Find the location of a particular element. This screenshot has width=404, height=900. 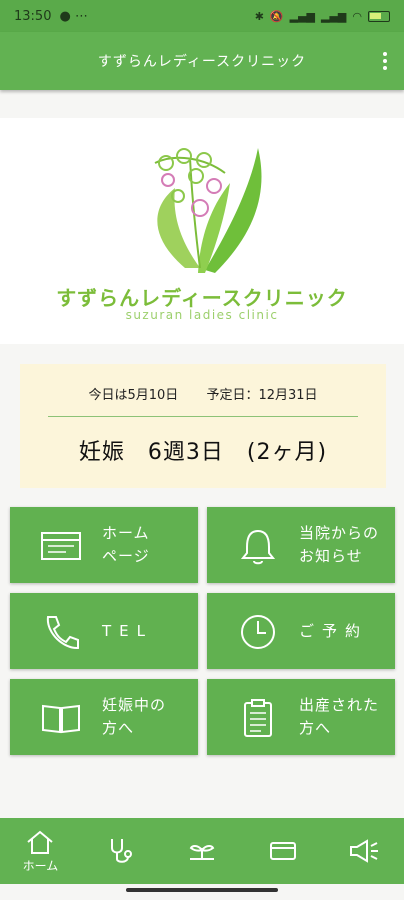

due-date: 予定日：12月31日 is located at coordinates (262, 395).